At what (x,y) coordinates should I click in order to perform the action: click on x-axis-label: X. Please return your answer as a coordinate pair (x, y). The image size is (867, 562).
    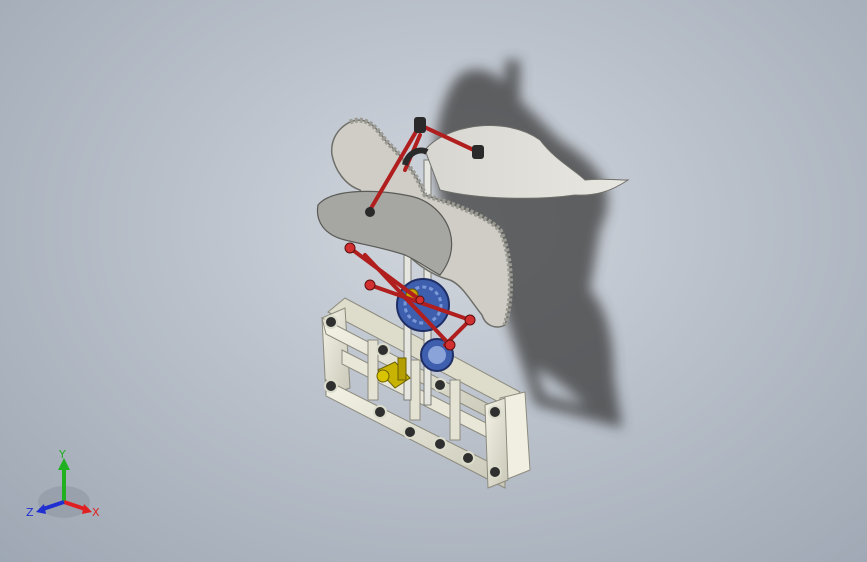
    Looking at the image, I should click on (96, 512).